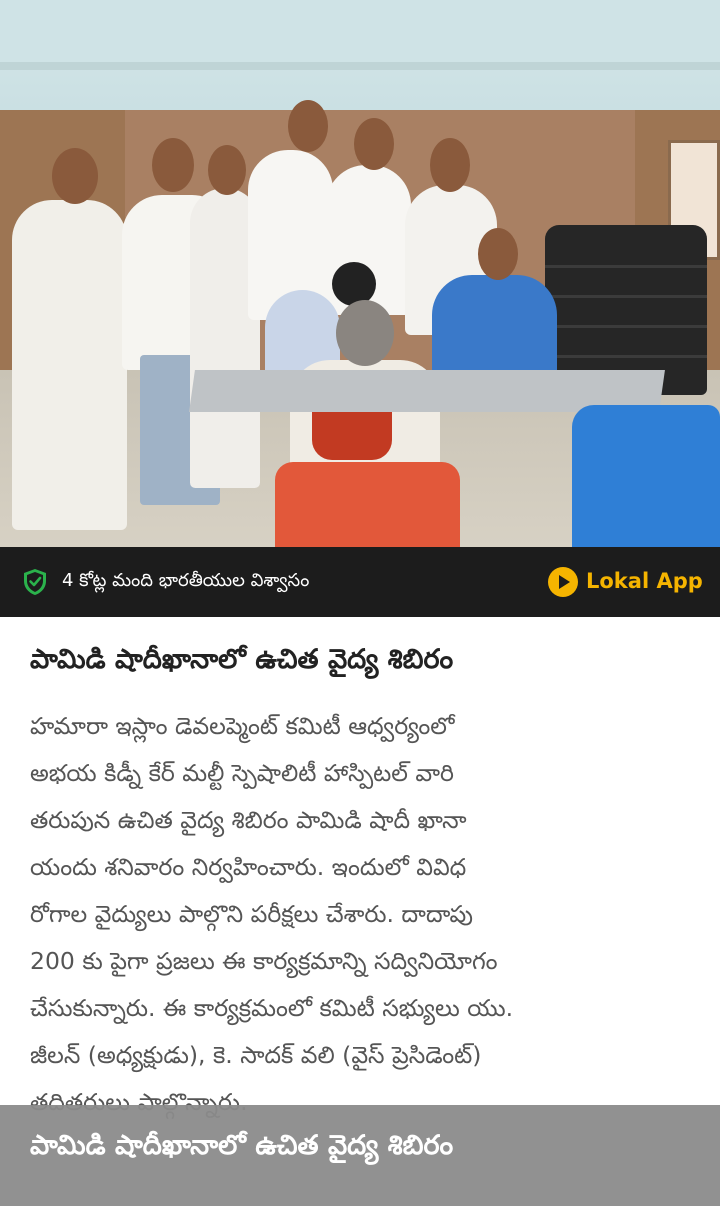  What do you see at coordinates (360, 66) in the screenshot?
I see `ceiling-beam` at bounding box center [360, 66].